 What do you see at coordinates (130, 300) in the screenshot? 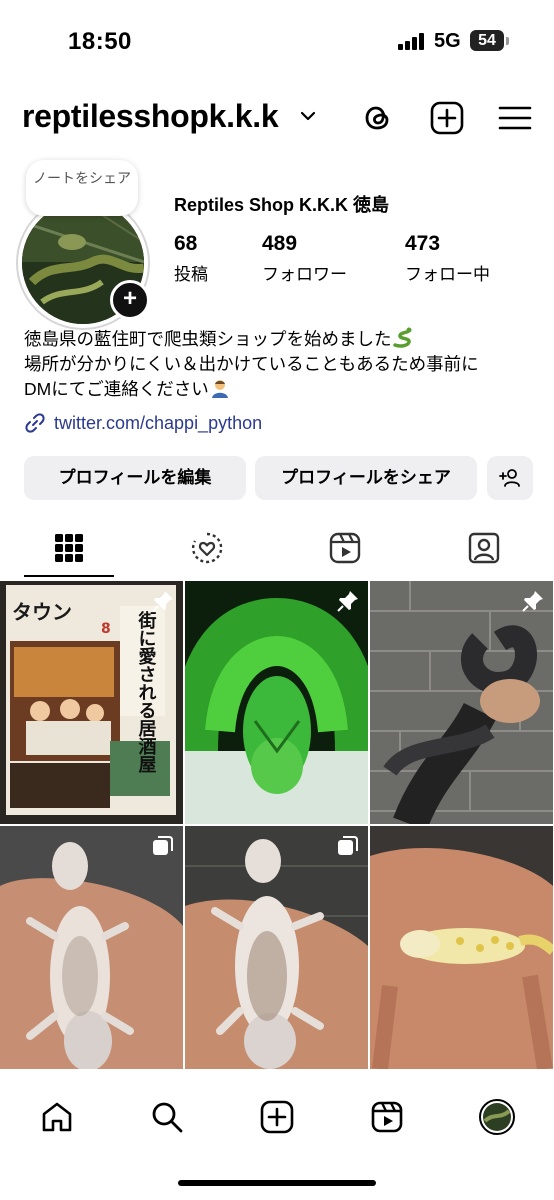
I see `add-story-icon: +` at bounding box center [130, 300].